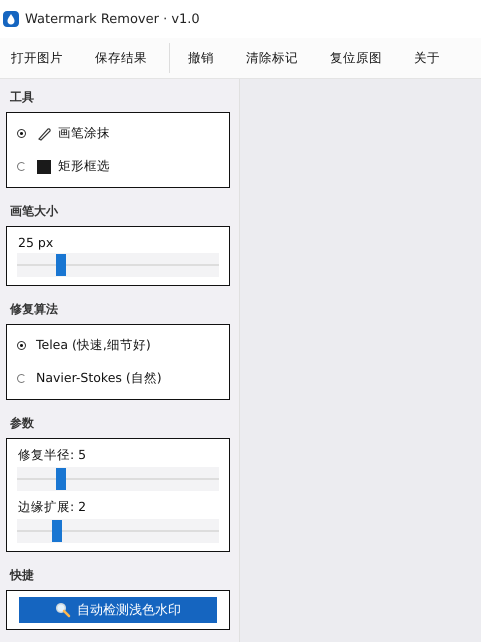 This screenshot has height=642, width=481. What do you see at coordinates (112, 19) in the screenshot?
I see `window-title: Watermark Remover · v1.0` at bounding box center [112, 19].